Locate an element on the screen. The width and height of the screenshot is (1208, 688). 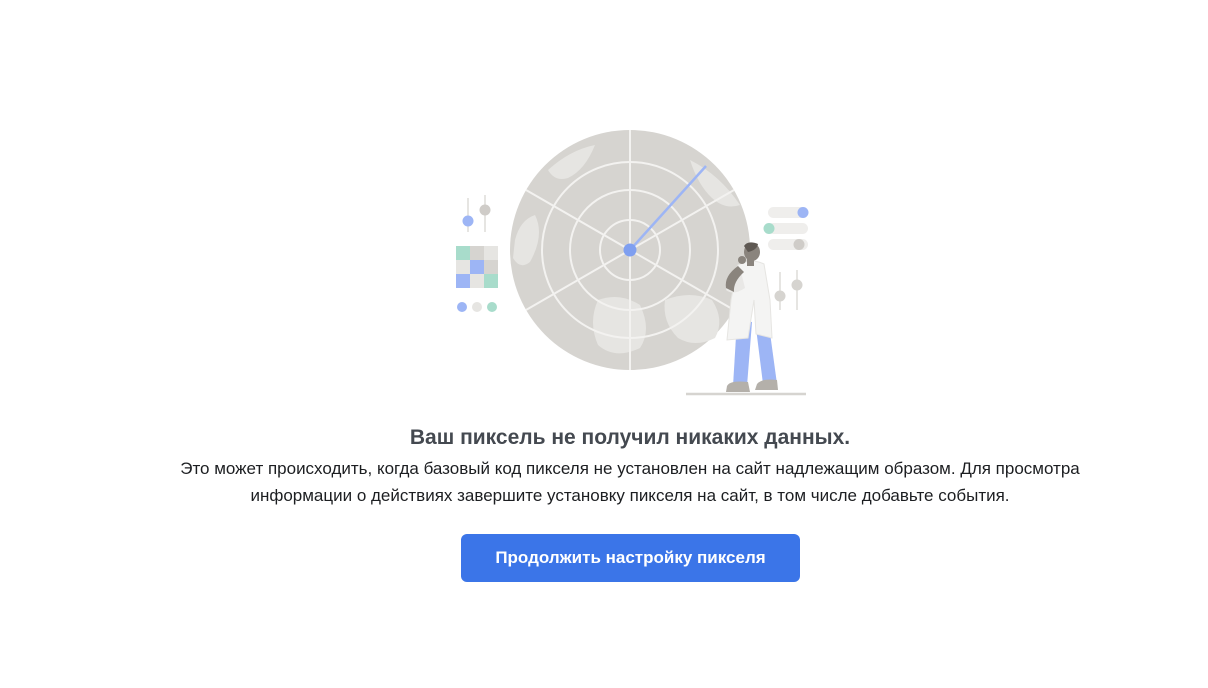
continue-pixel-setup-button: Продолжить настройку пикселя is located at coordinates (630, 558).